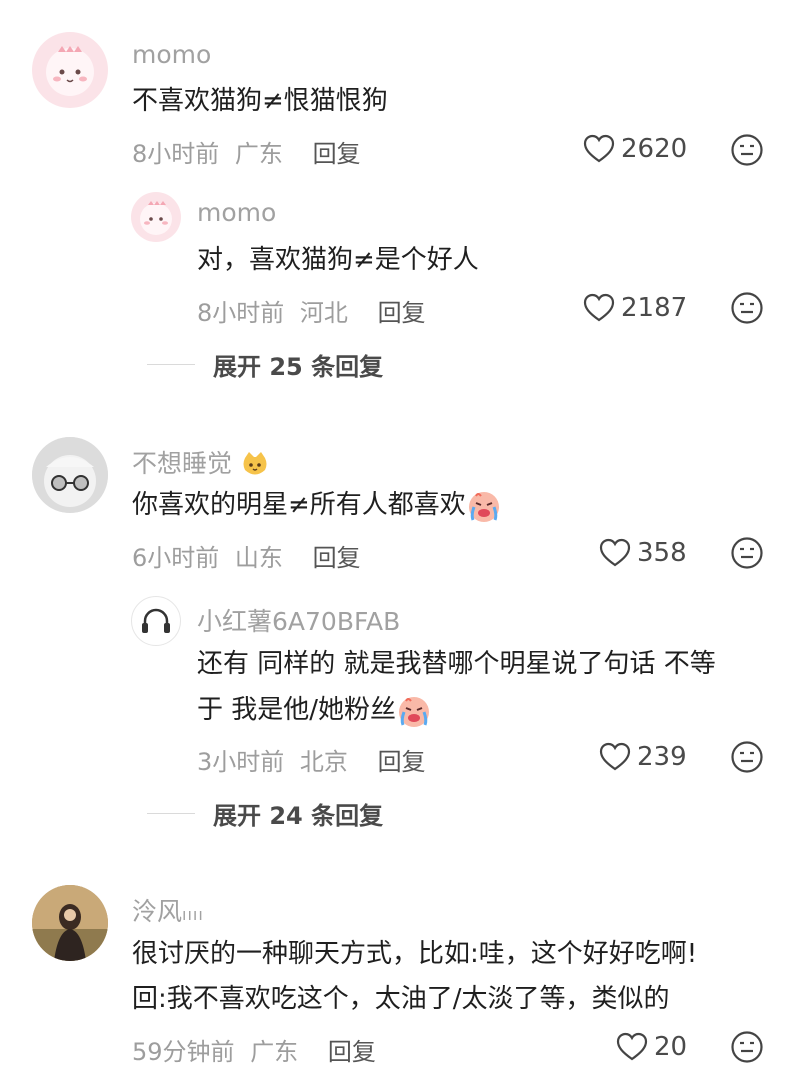 The height and width of the screenshot is (1080, 796). What do you see at coordinates (415, 954) in the screenshot?
I see `comment-text-line: 很讨厌的一种聊天方式，比如:哇，这个好好吃啊!` at bounding box center [415, 954].